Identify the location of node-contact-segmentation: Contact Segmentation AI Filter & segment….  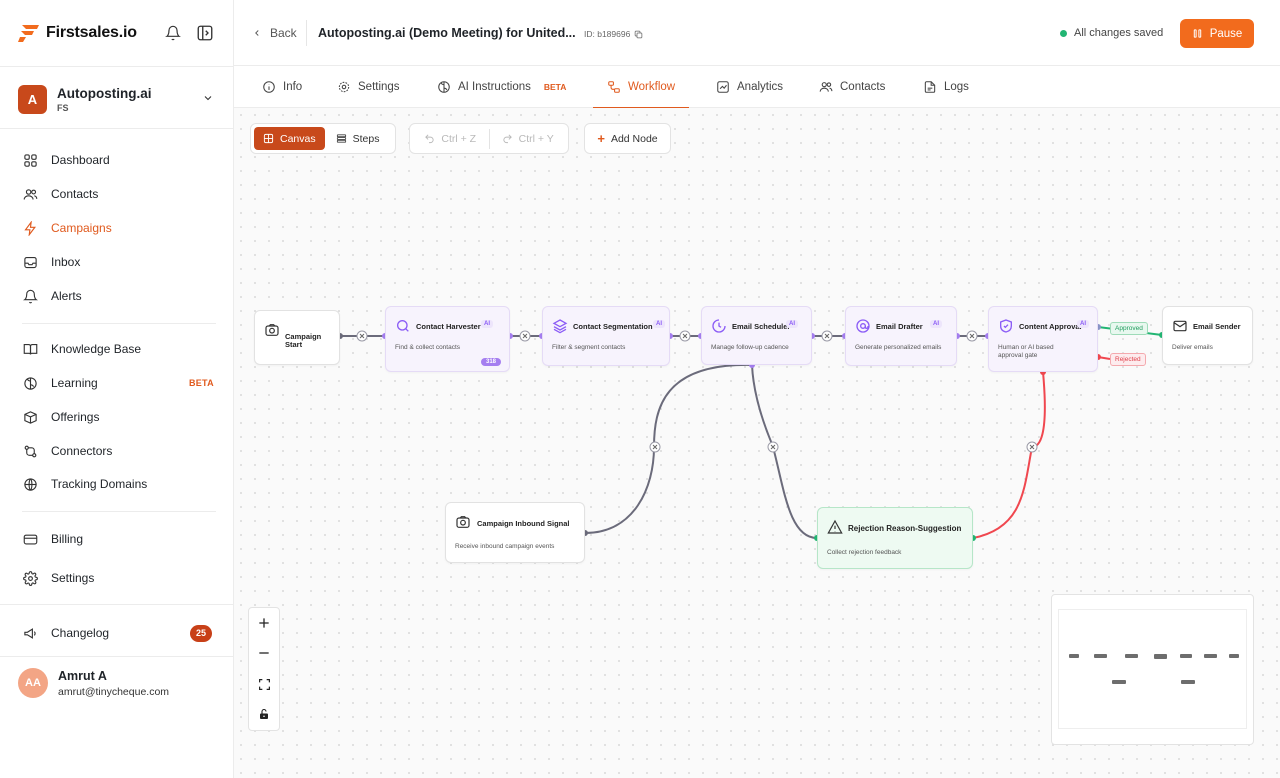
(606, 336).